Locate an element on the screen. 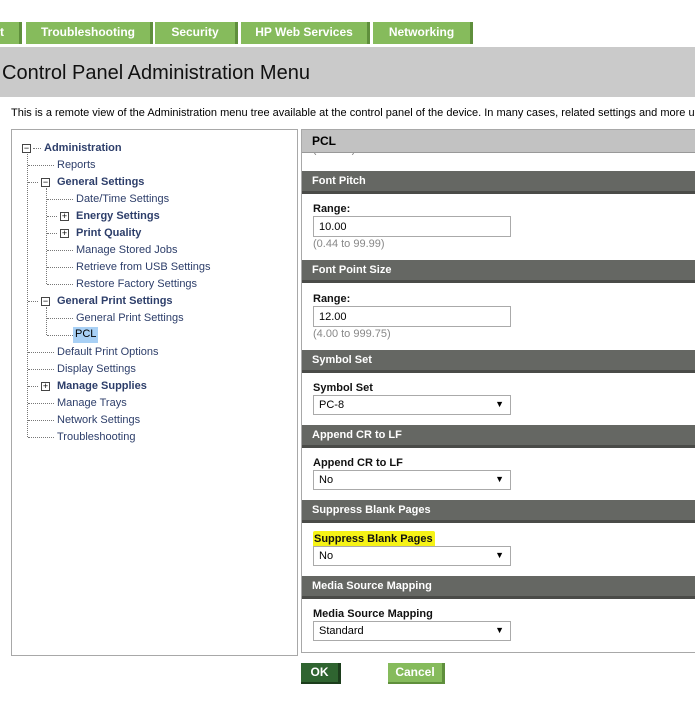 This screenshot has height=707, width=695. tree-general-print-settings: General Print Settings is located at coordinates (130, 318).